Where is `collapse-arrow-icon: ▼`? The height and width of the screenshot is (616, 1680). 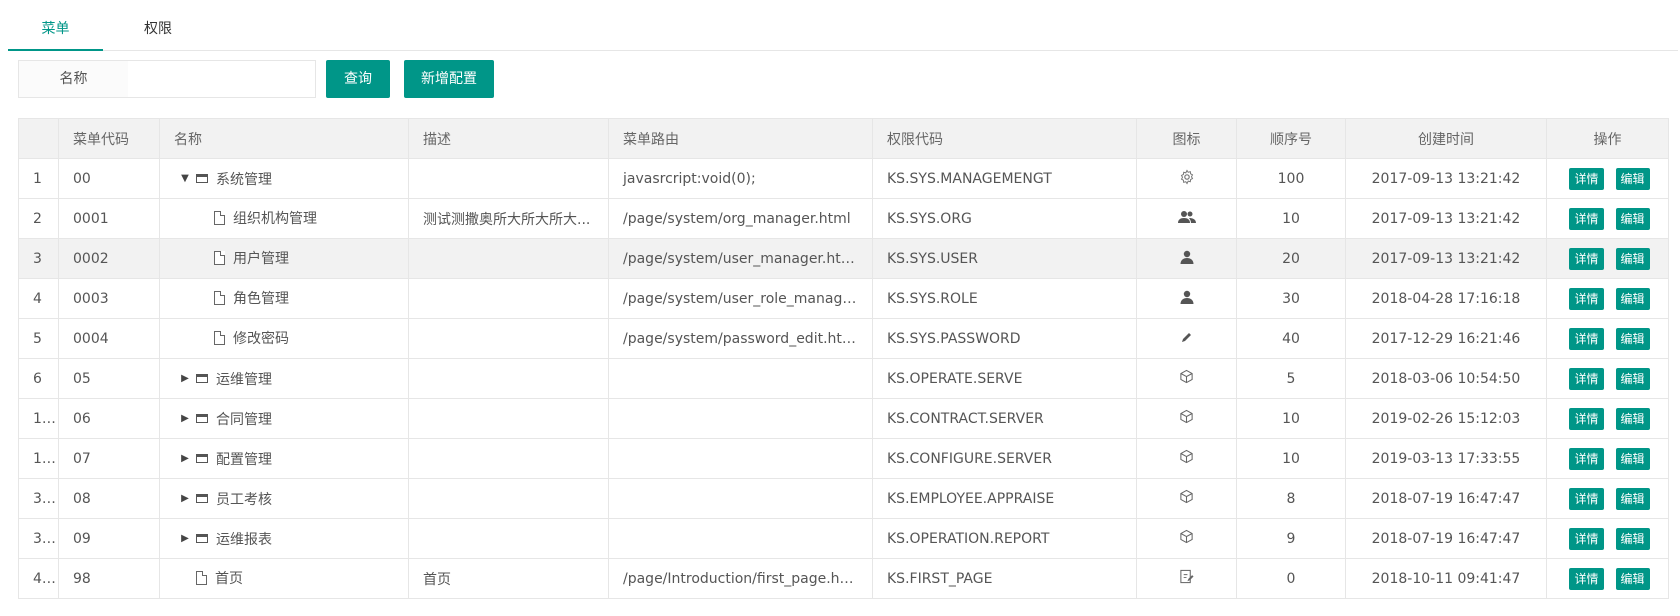
collapse-arrow-icon: ▼ is located at coordinates (185, 178).